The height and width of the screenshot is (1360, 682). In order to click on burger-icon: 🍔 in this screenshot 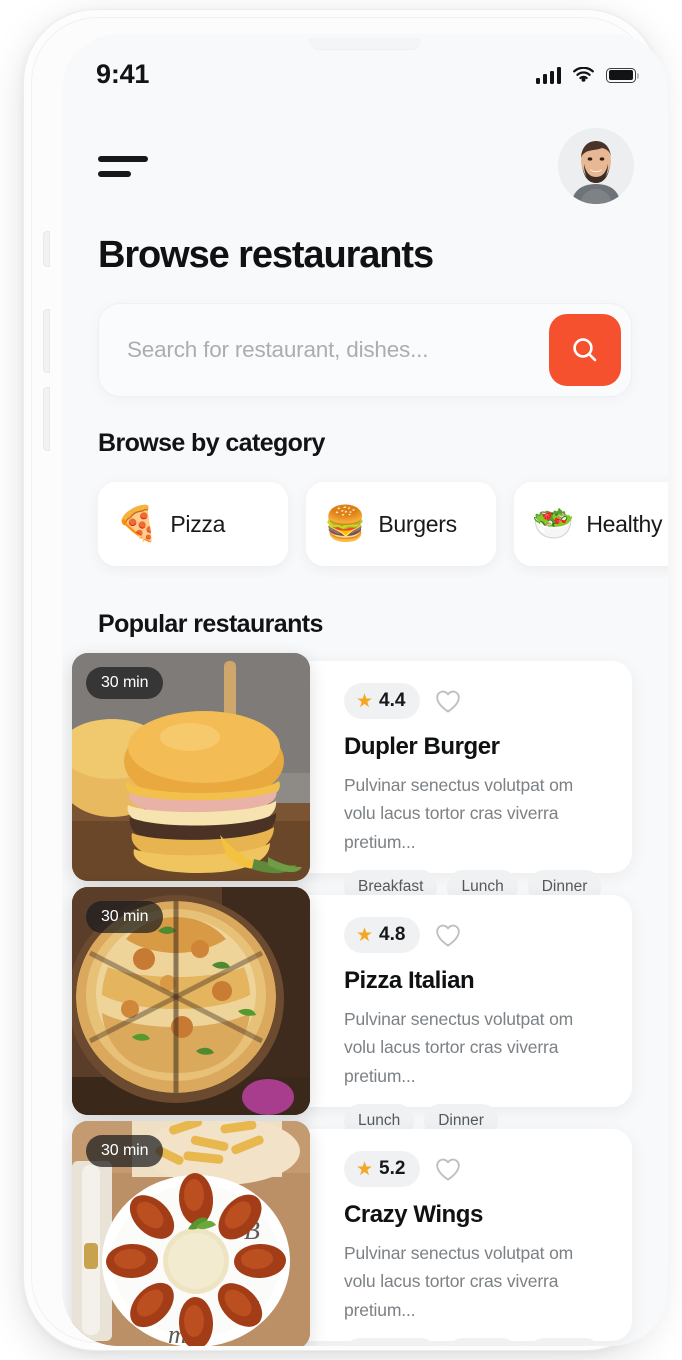, I will do `click(345, 524)`.